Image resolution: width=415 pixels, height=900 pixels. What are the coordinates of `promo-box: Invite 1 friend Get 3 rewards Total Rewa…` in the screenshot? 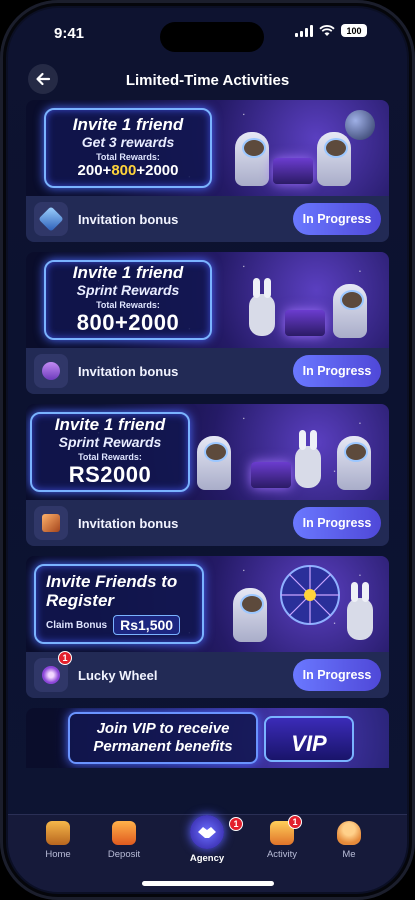 It's located at (128, 148).